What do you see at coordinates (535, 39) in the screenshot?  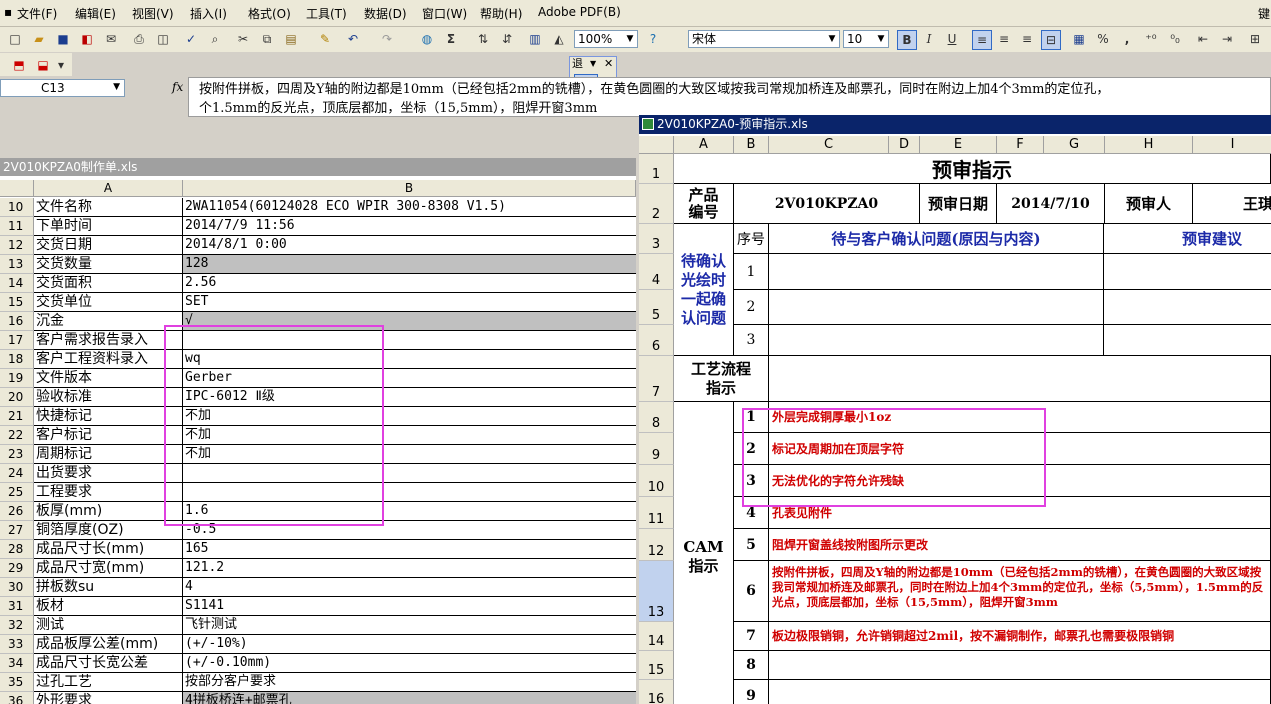 I see `chart-wizard-icon: ▥` at bounding box center [535, 39].